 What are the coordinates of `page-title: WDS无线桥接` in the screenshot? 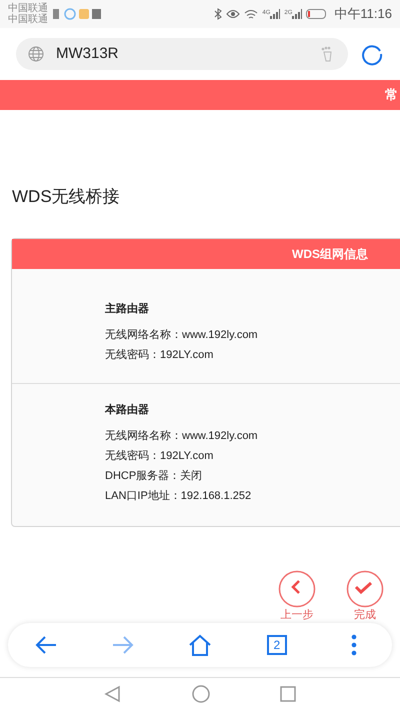 It's located at (66, 197).